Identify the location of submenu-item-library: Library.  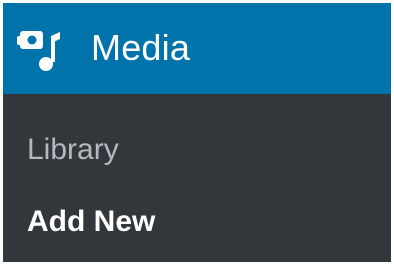
(73, 150).